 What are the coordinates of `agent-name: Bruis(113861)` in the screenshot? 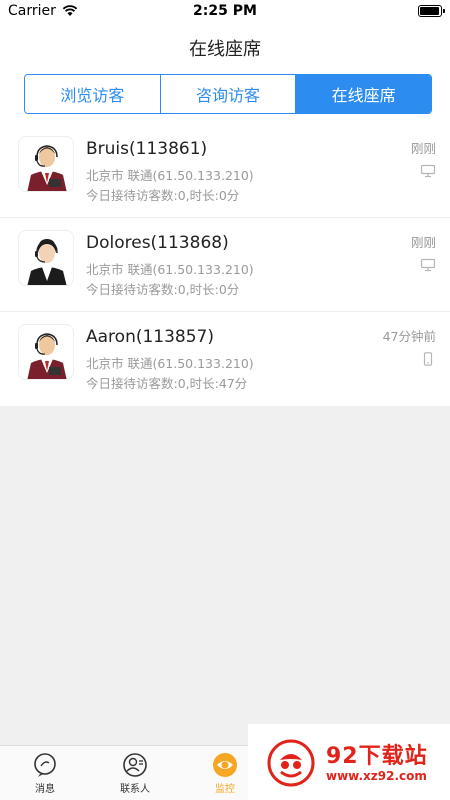 It's located at (147, 149).